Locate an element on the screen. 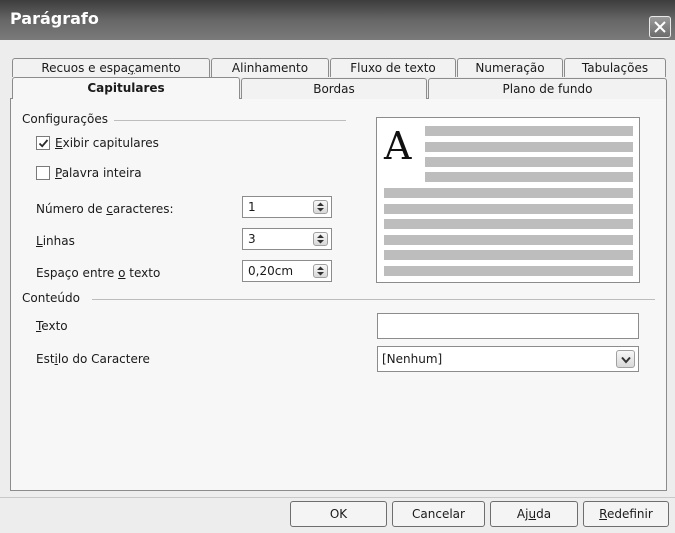  content-separator is located at coordinates (373, 299).